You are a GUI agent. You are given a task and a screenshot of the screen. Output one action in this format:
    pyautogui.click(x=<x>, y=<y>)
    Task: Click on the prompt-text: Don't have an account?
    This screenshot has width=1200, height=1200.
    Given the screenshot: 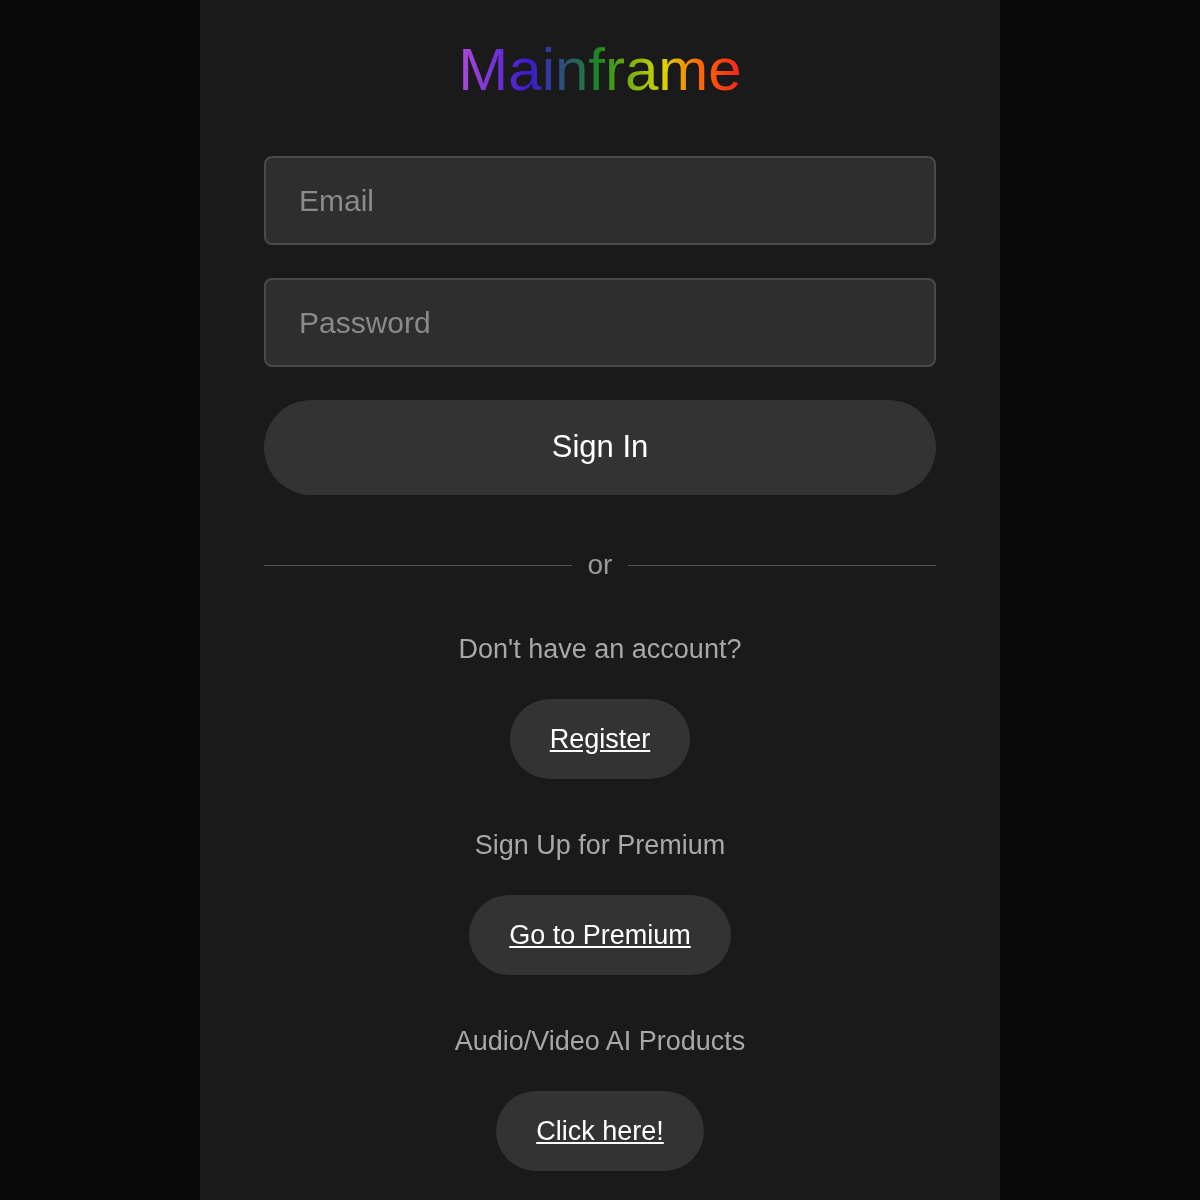 What is the action you would take?
    pyautogui.click(x=600, y=649)
    